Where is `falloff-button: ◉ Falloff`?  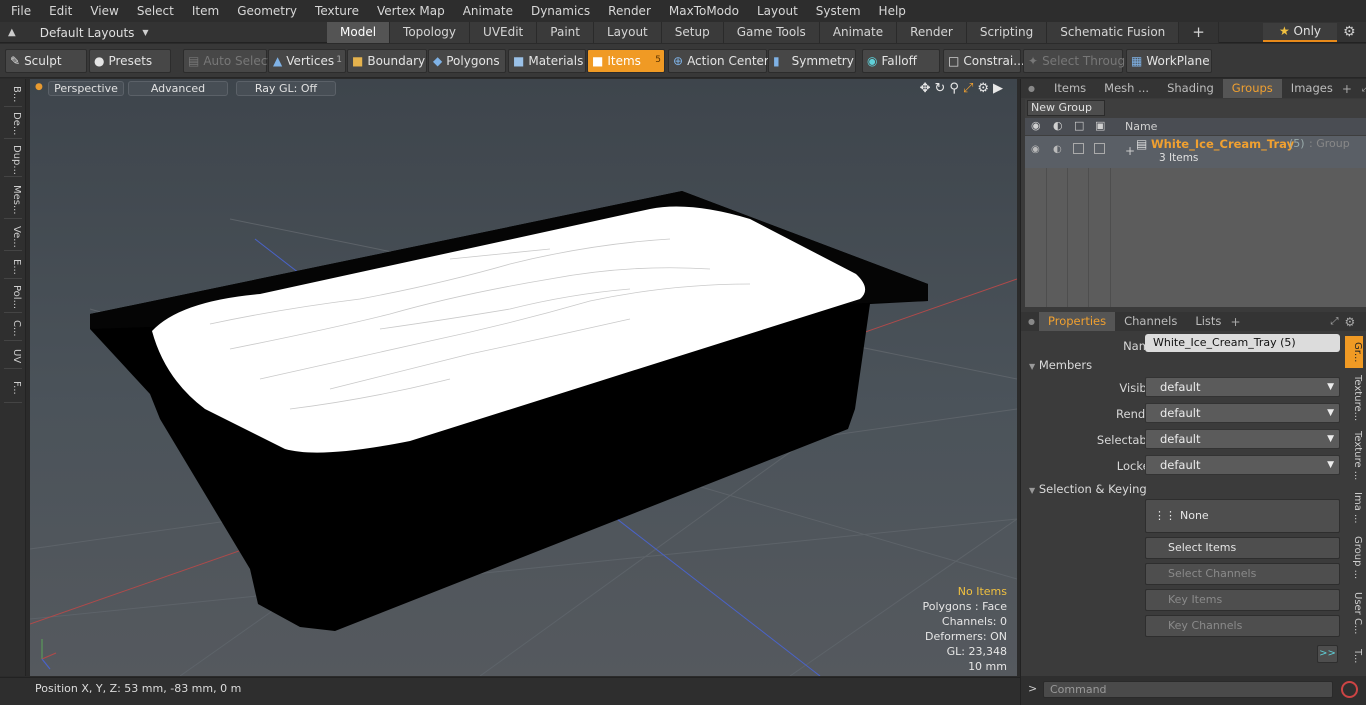
falloff-button: ◉ Falloff is located at coordinates (901, 61).